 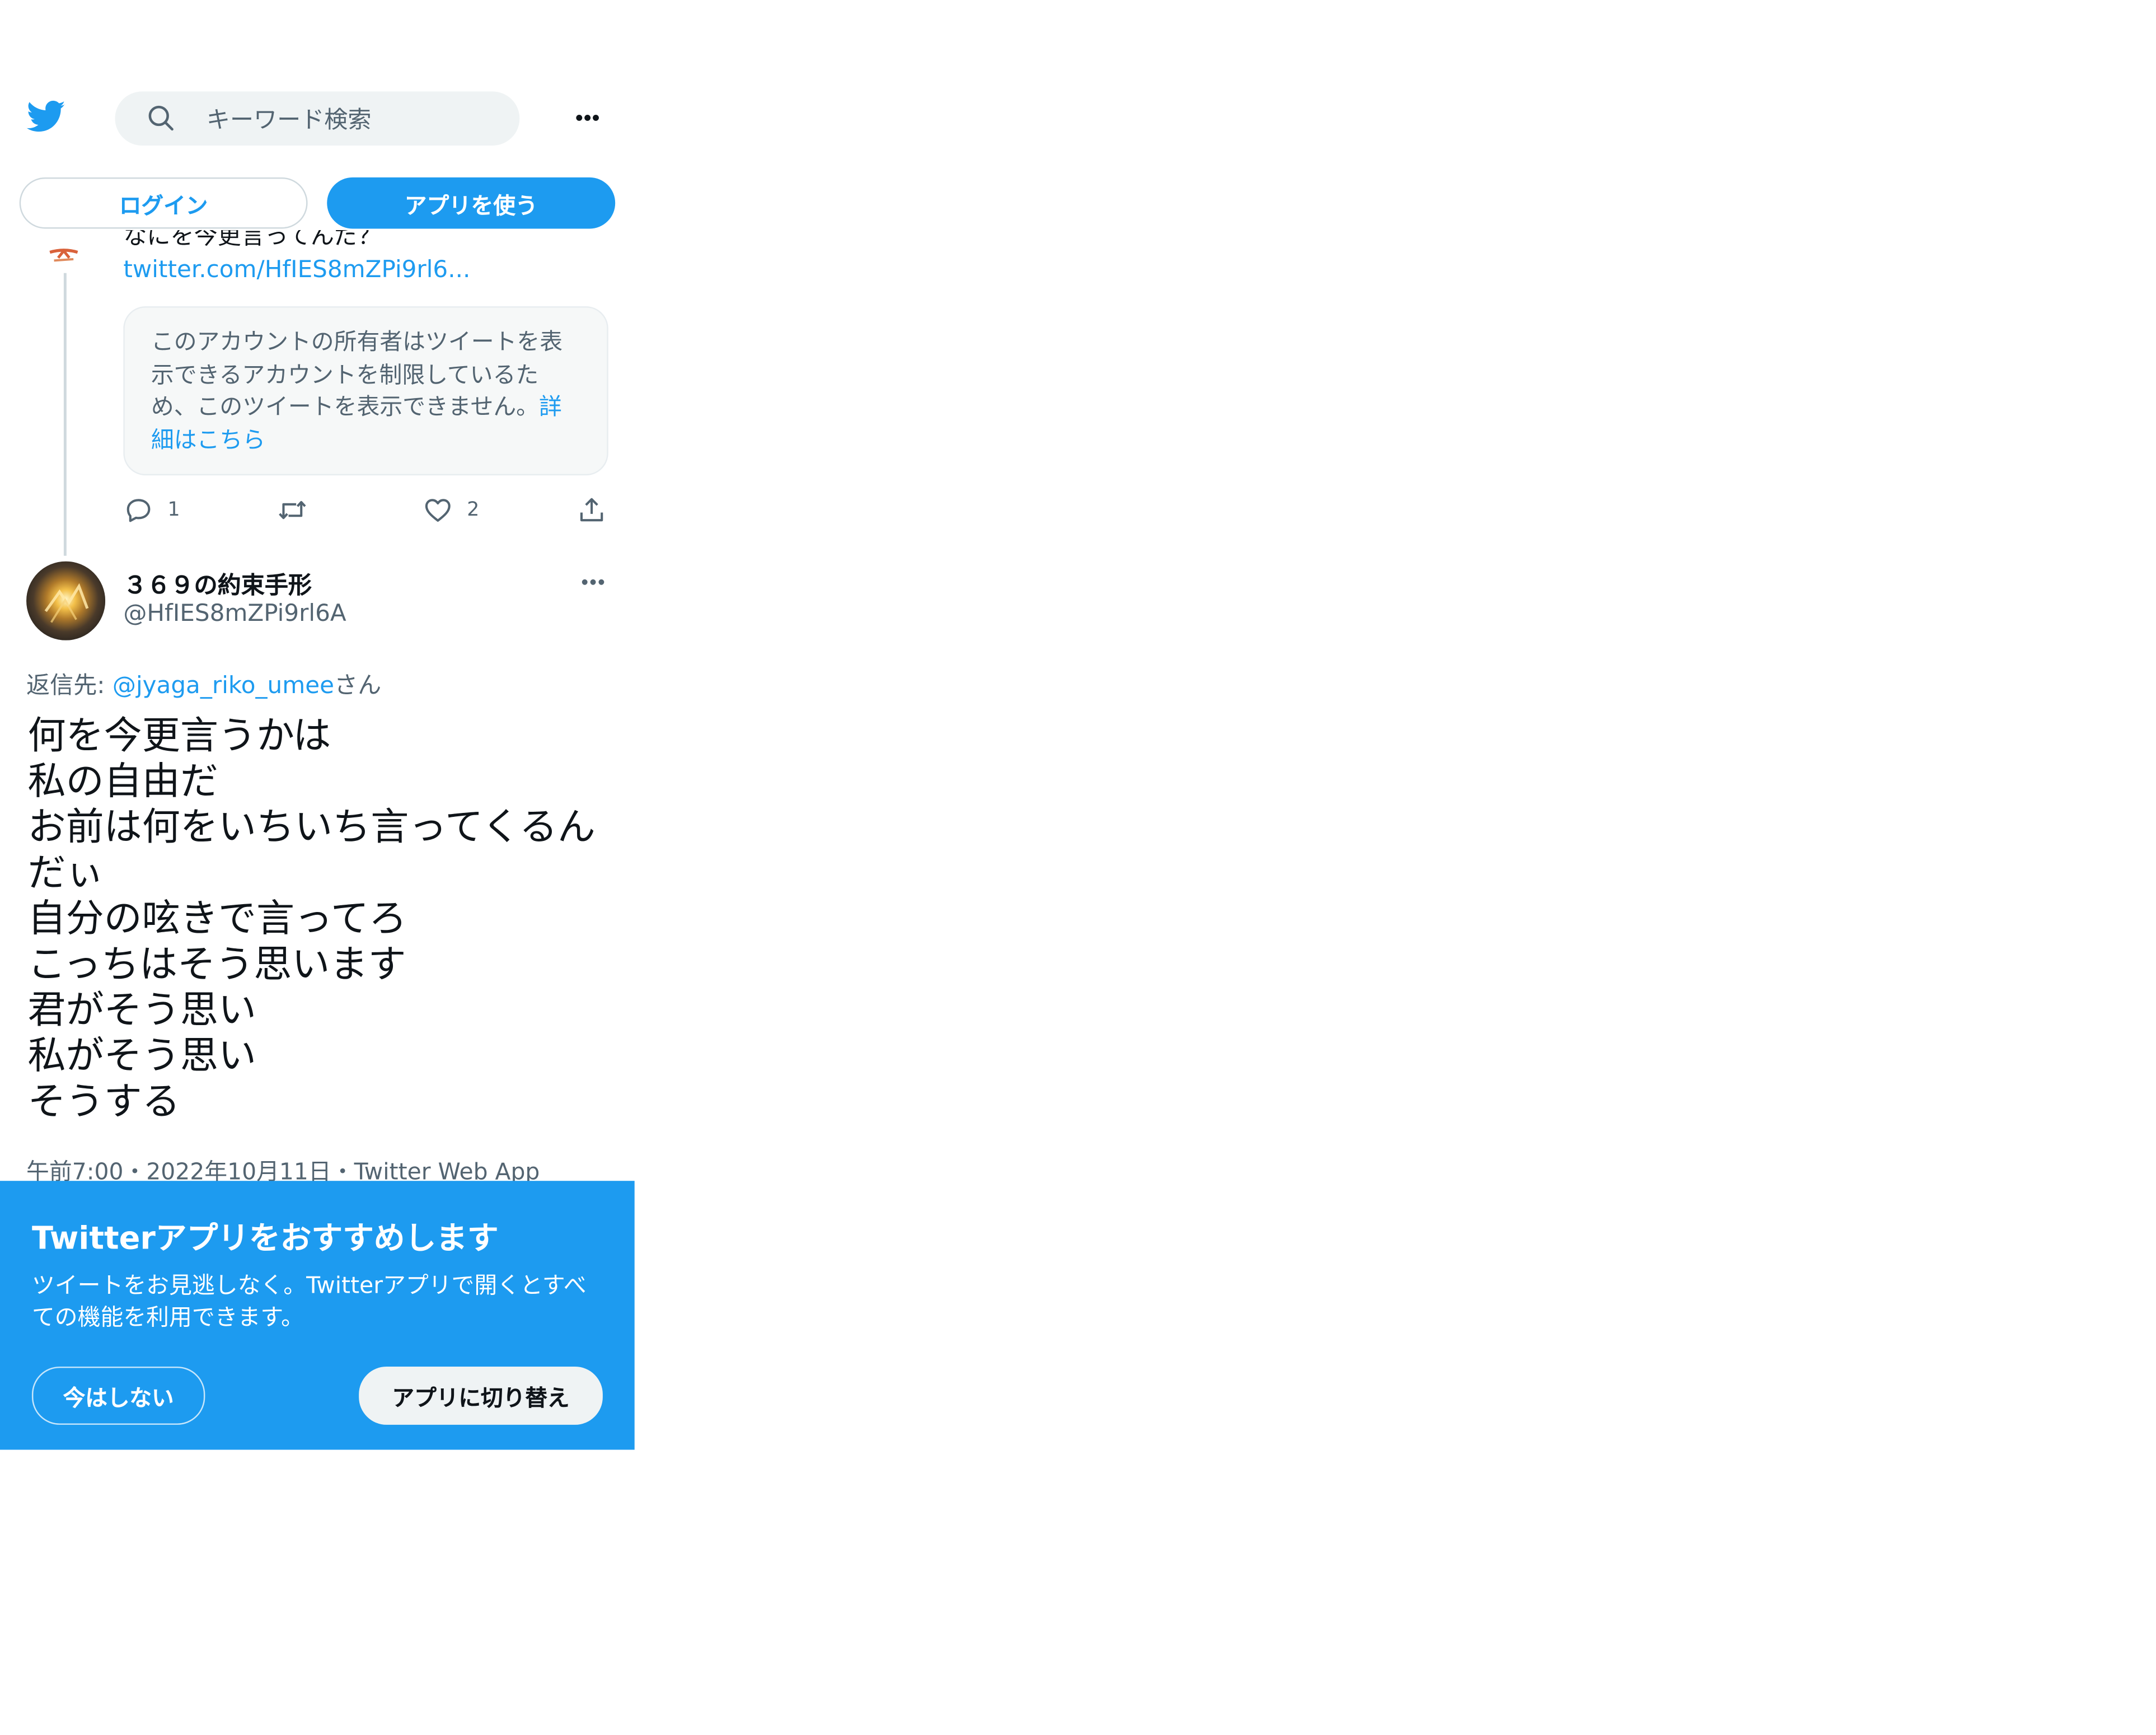 I want to click on previous-tweet-text-area: なにを今更言ってんだ？, so click(x=365, y=242).